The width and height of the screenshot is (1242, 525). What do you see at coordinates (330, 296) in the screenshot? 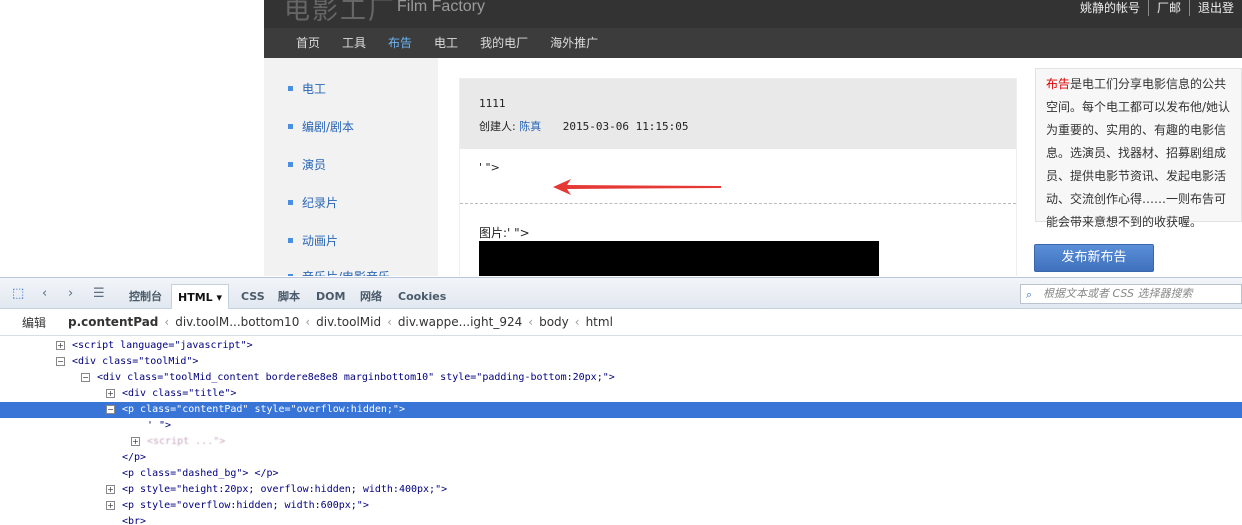
I see `tab-dom: DOM` at bounding box center [330, 296].